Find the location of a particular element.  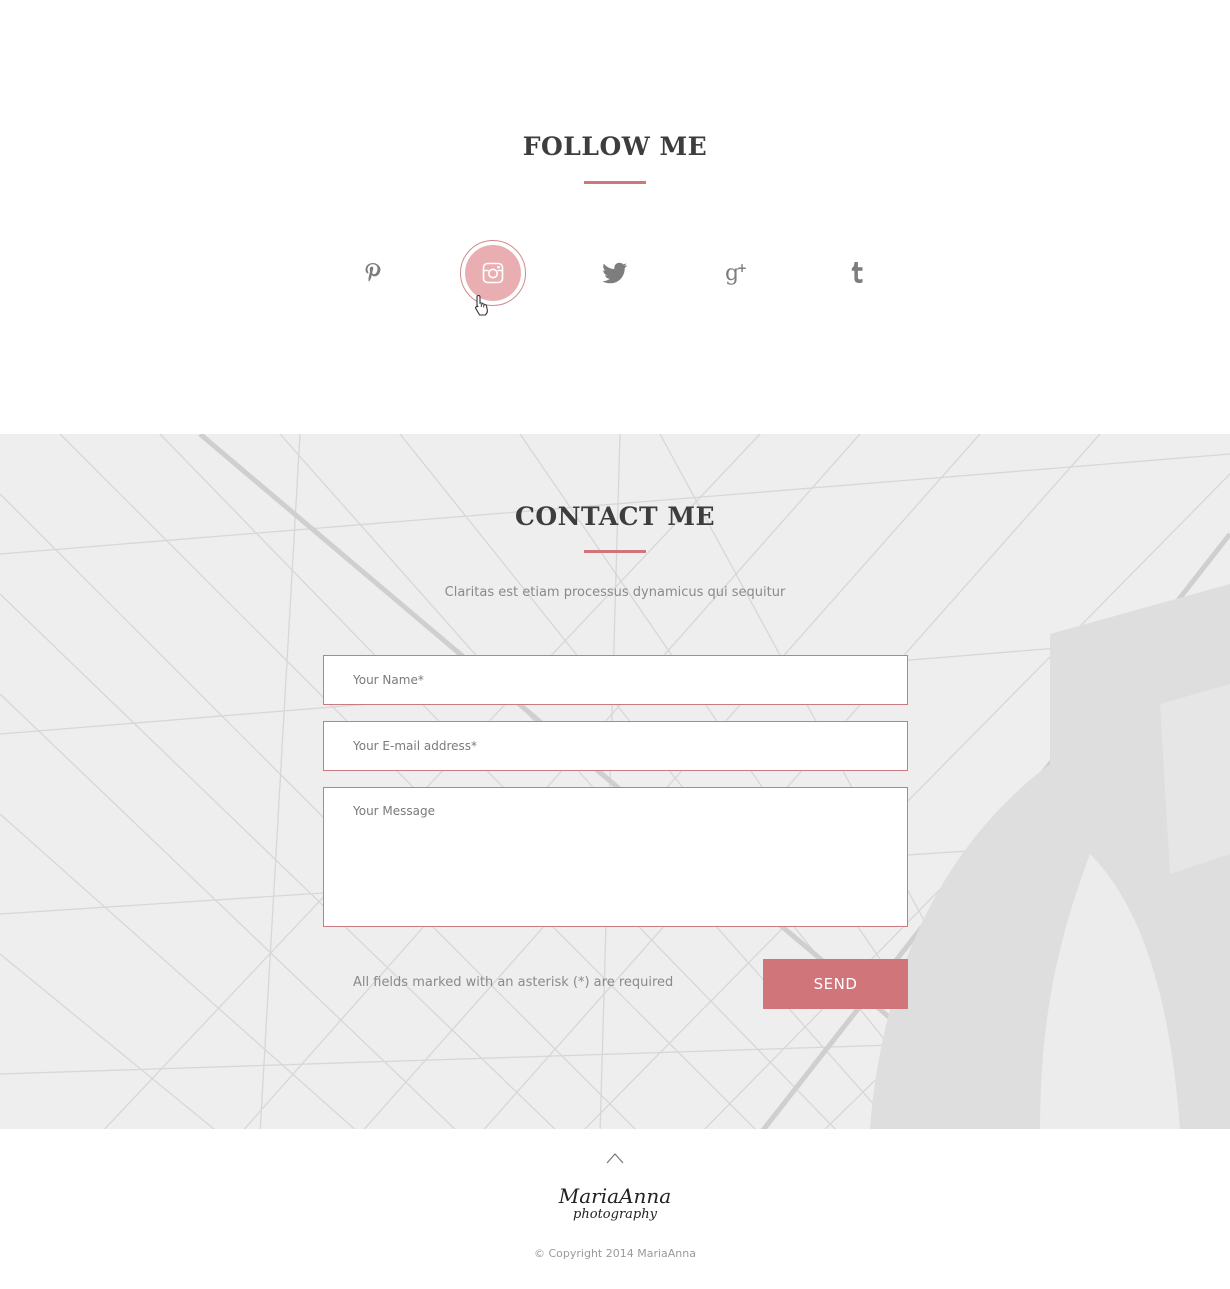

name-input is located at coordinates (615, 680).